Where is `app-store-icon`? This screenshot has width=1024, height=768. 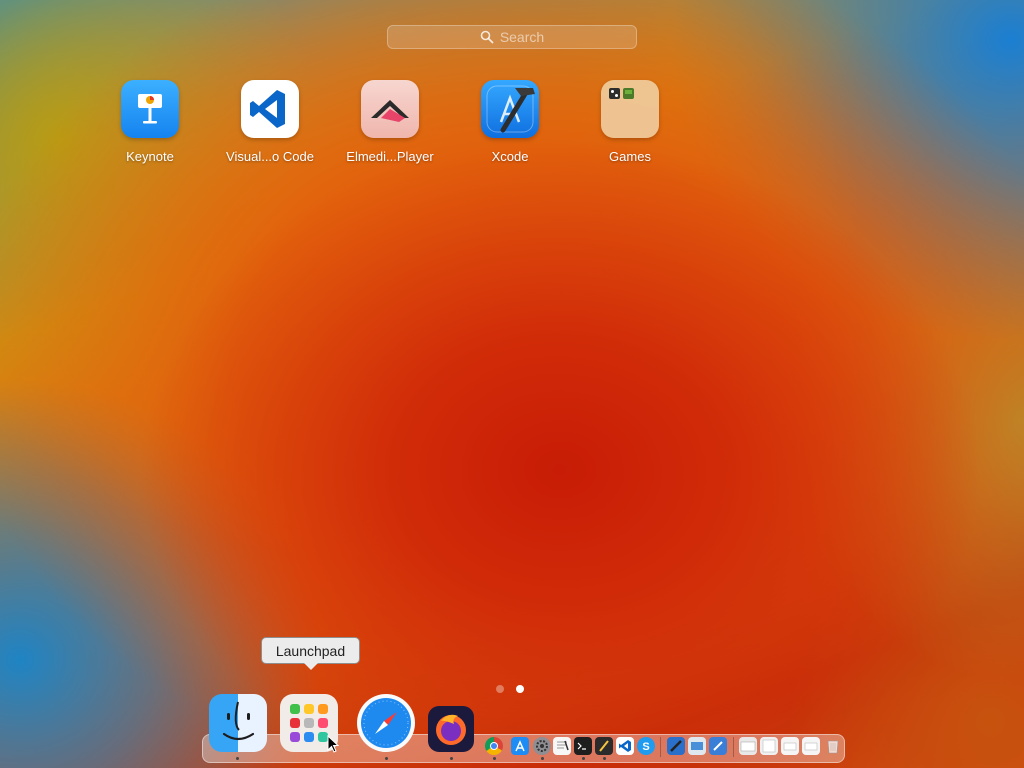 app-store-icon is located at coordinates (520, 746).